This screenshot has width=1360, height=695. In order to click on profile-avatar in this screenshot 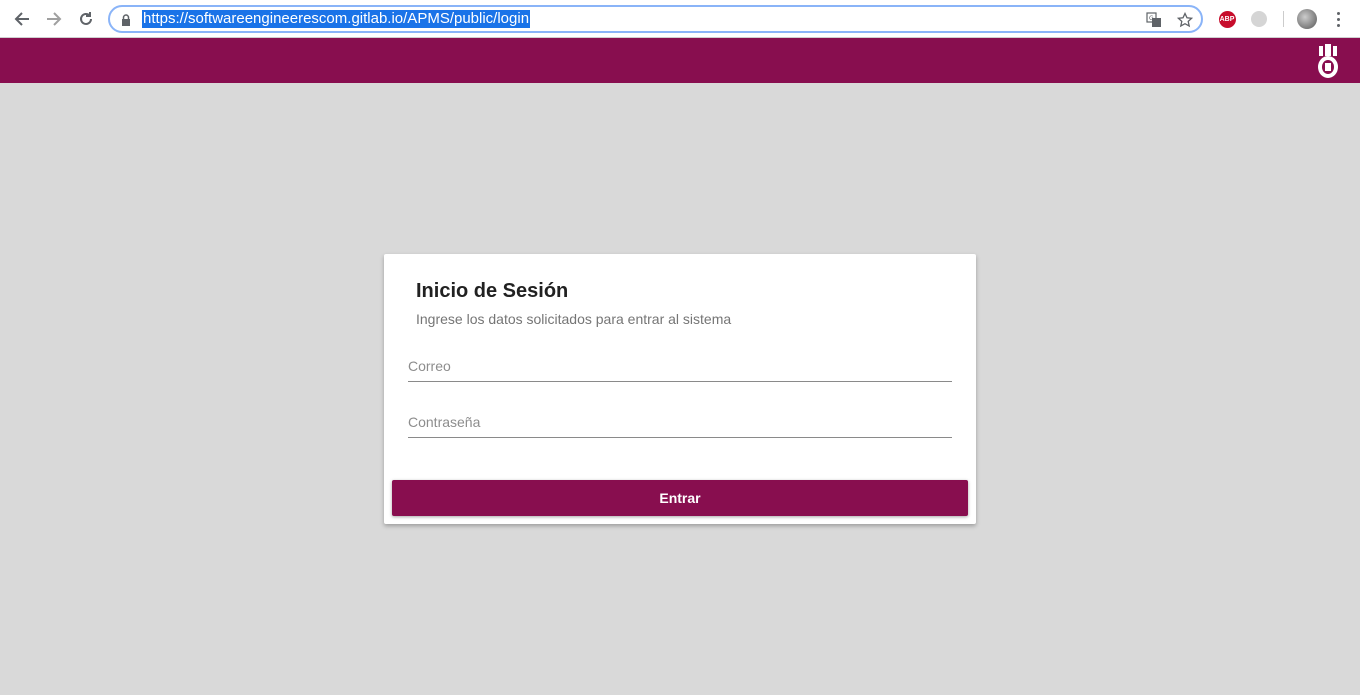, I will do `click(1307, 19)`.